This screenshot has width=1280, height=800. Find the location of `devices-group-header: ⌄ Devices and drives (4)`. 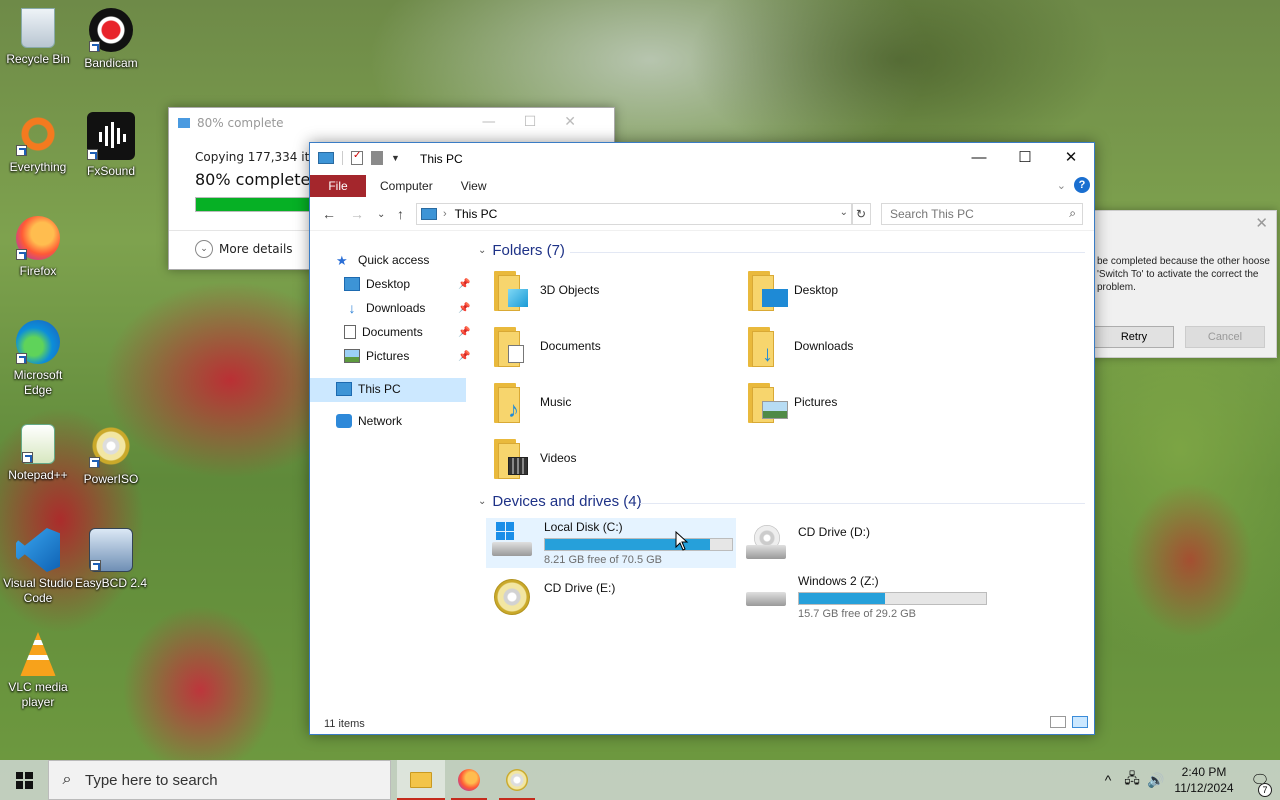

devices-group-header: ⌄ Devices and drives (4) is located at coordinates (560, 501).